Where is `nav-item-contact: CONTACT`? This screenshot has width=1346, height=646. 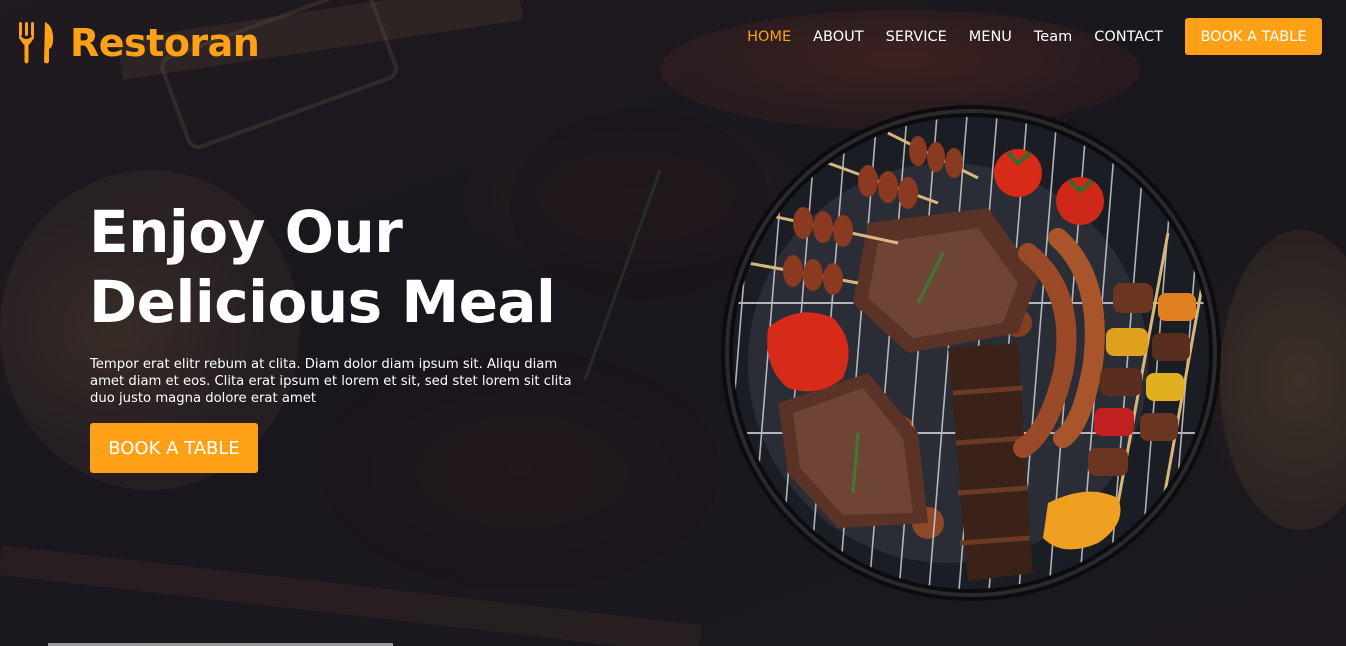
nav-item-contact: CONTACT is located at coordinates (1128, 37).